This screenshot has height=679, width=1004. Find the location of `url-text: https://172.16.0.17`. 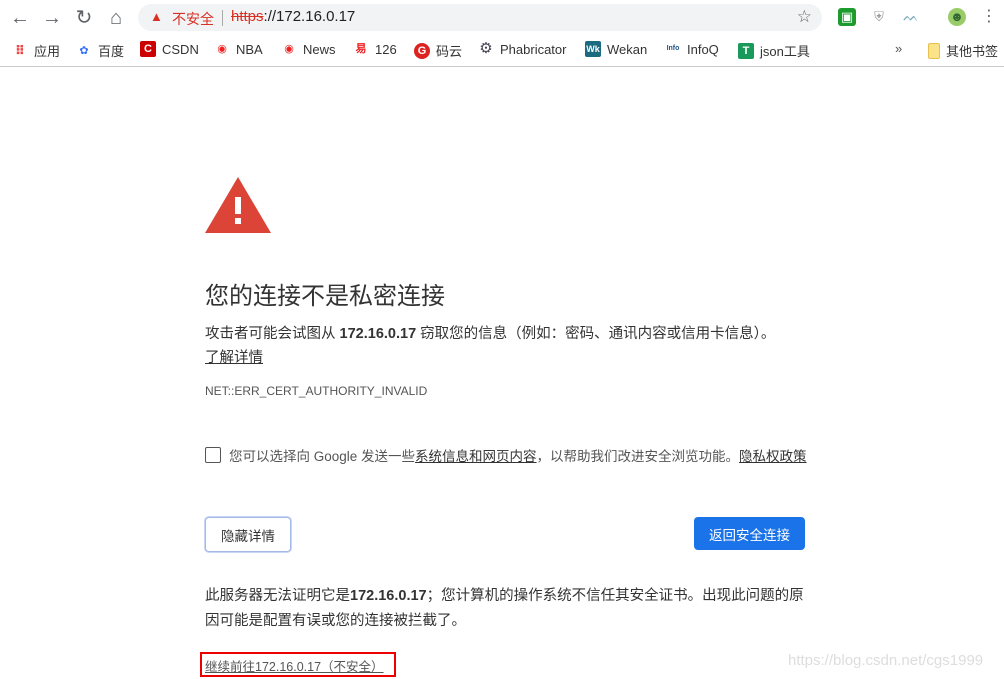

url-text: https://172.16.0.17 is located at coordinates (293, 16).